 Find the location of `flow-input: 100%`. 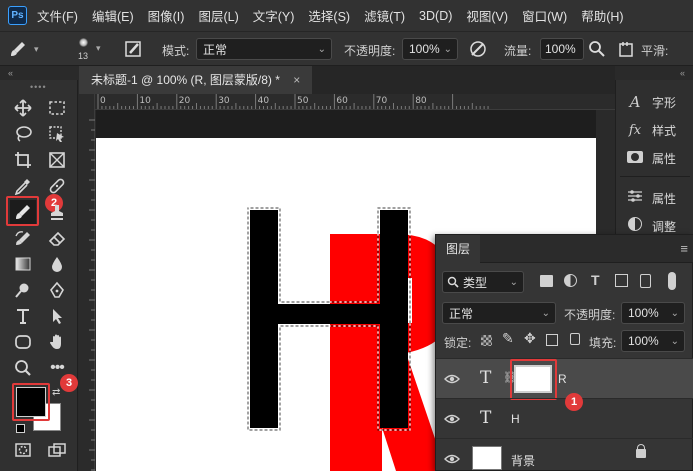

flow-input: 100% is located at coordinates (562, 49).